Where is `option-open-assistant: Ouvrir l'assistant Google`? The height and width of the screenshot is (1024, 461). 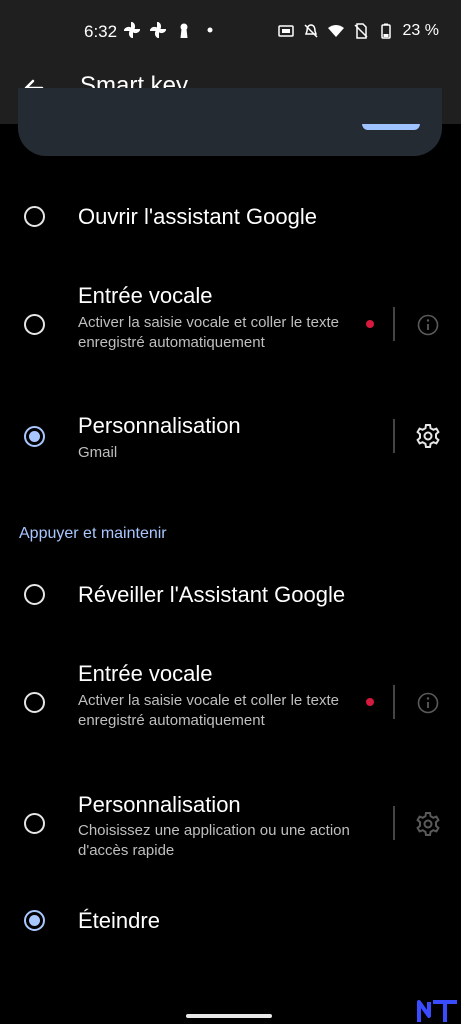
option-open-assistant: Ouvrir l'assistant Google is located at coordinates (230, 220).